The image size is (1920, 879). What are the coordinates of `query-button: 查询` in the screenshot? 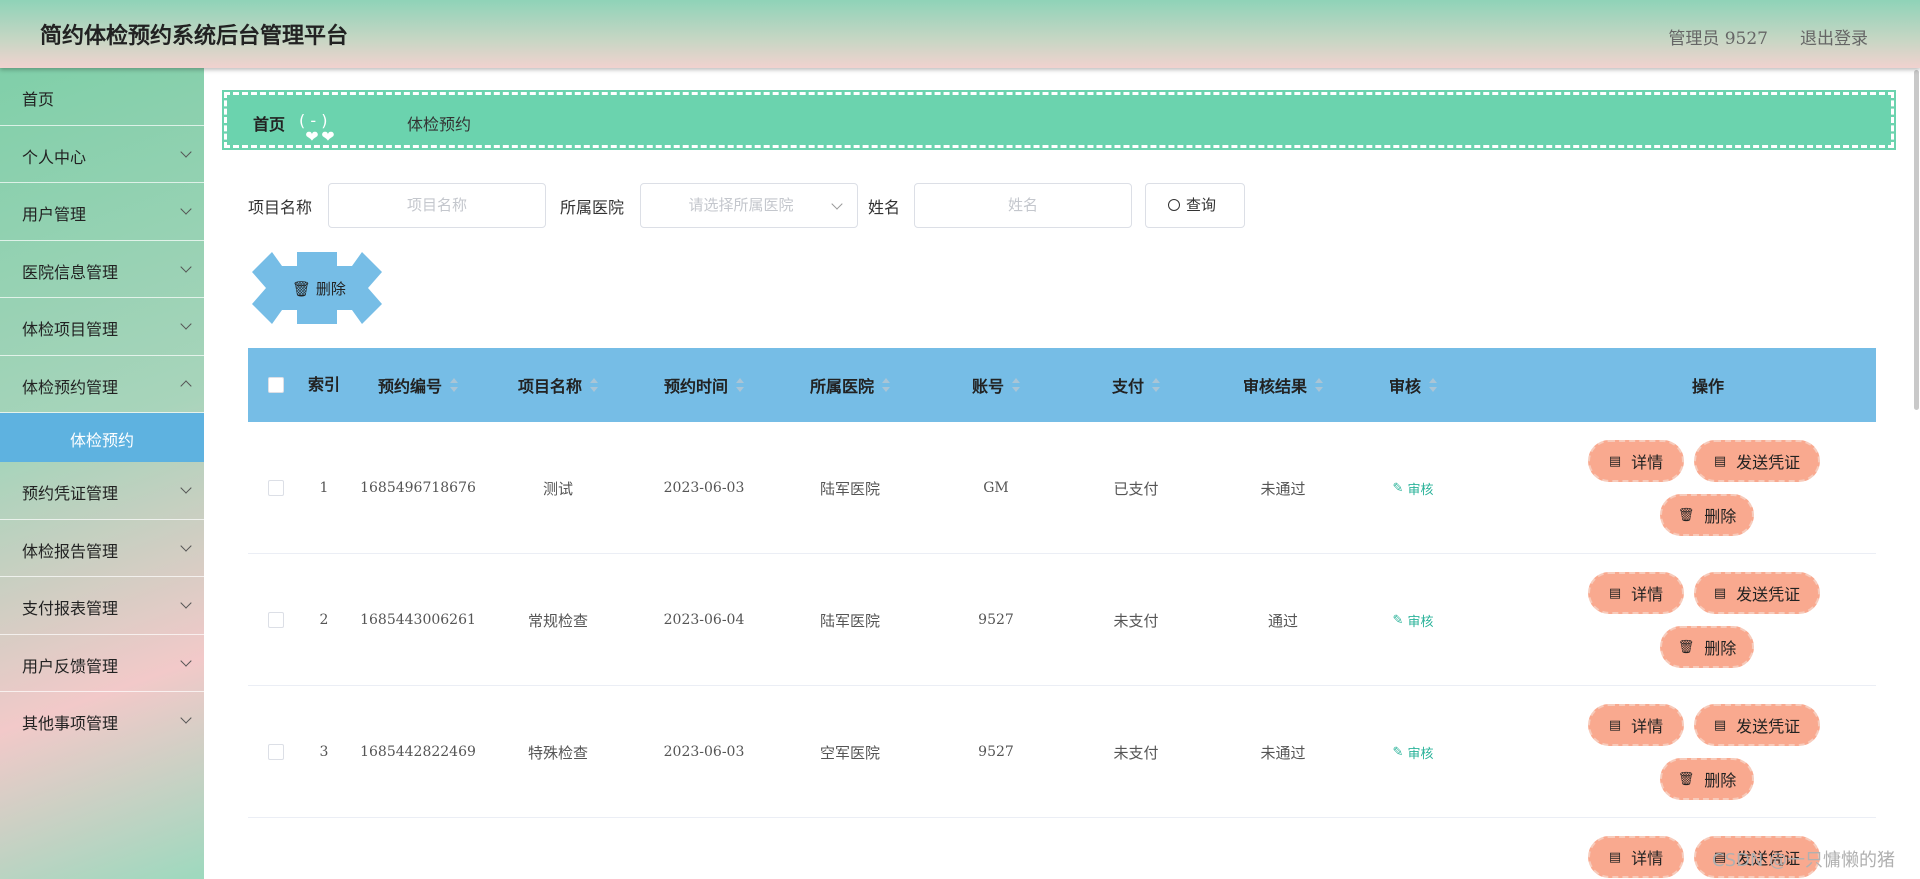 It's located at (1195, 205).